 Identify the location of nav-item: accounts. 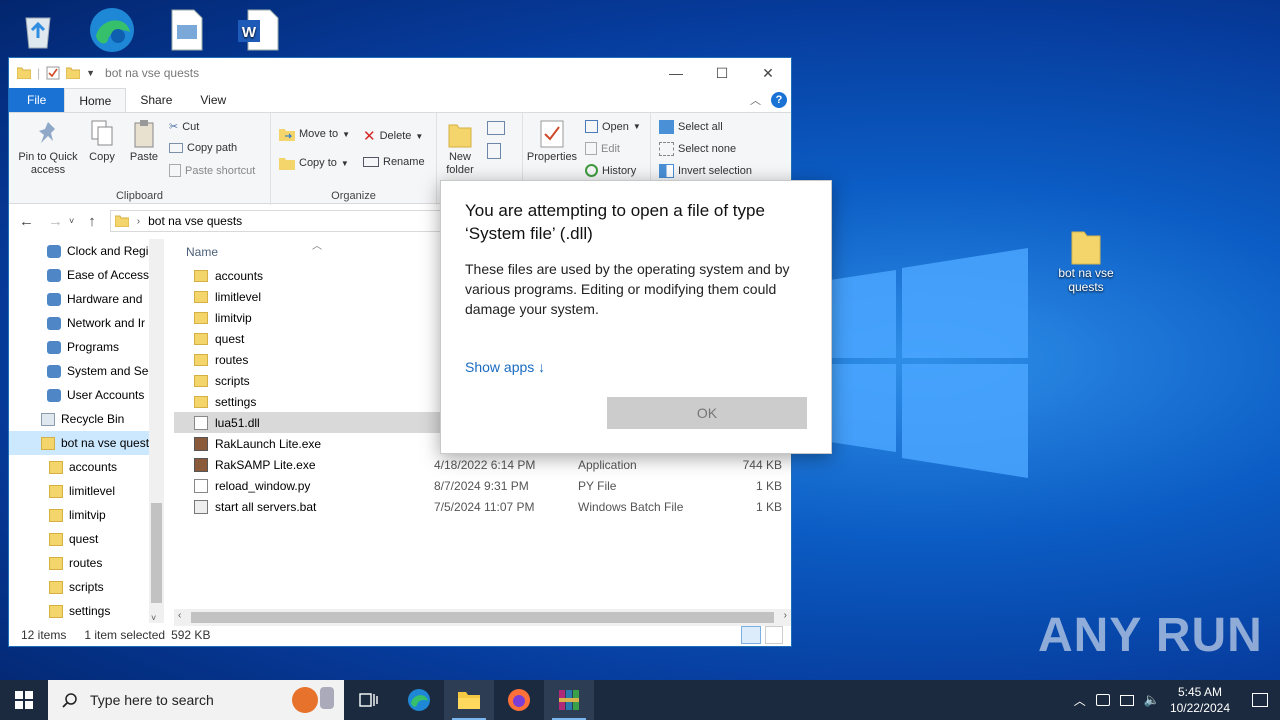
(86, 467).